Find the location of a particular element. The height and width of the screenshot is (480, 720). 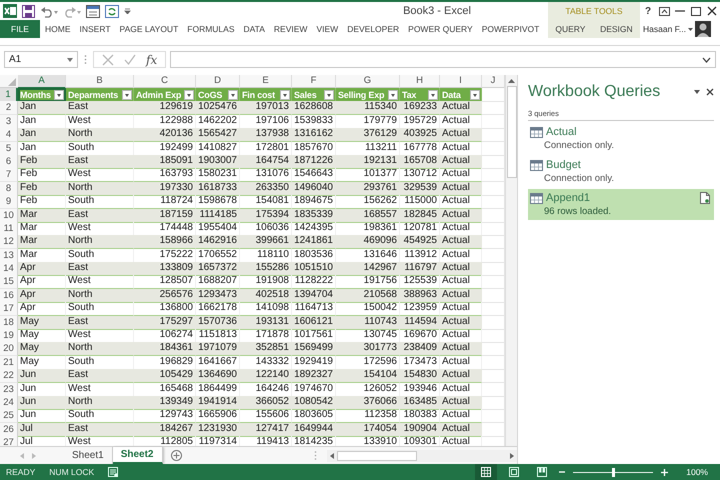

vertical-scrollbar is located at coordinates (511, 260).